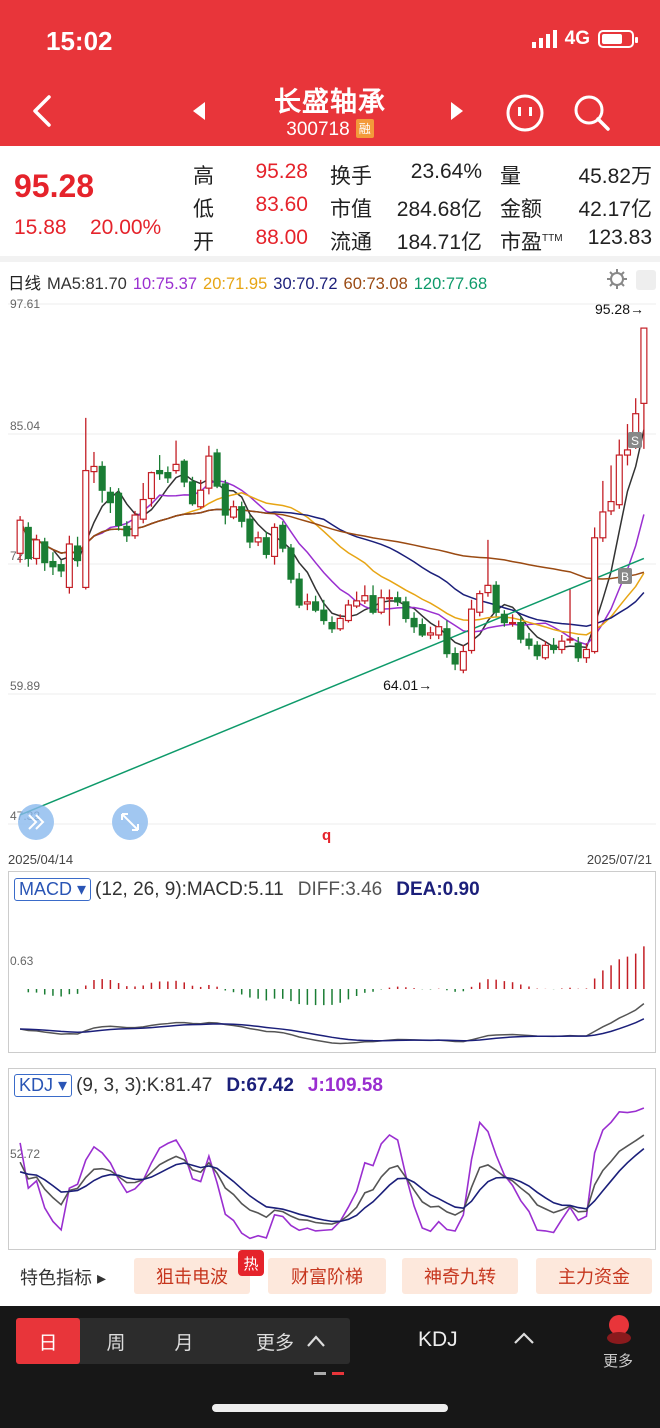 The image size is (660, 1428). I want to click on ma-legend-item: 60:73.08, so click(375, 284).